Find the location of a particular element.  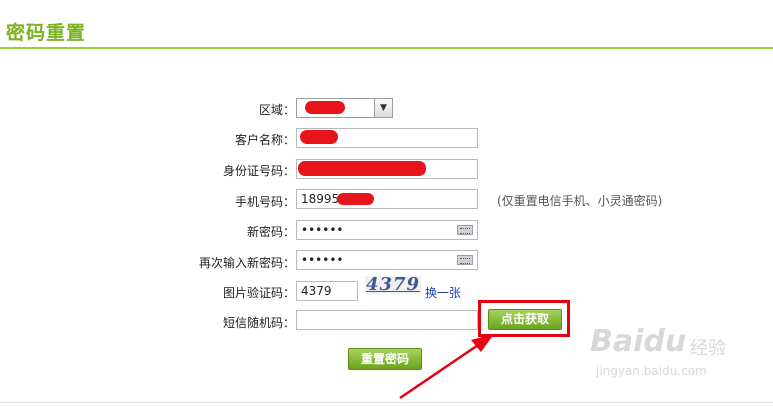

watermark-site: jingyan.baidu.com is located at coordinates (651, 371).